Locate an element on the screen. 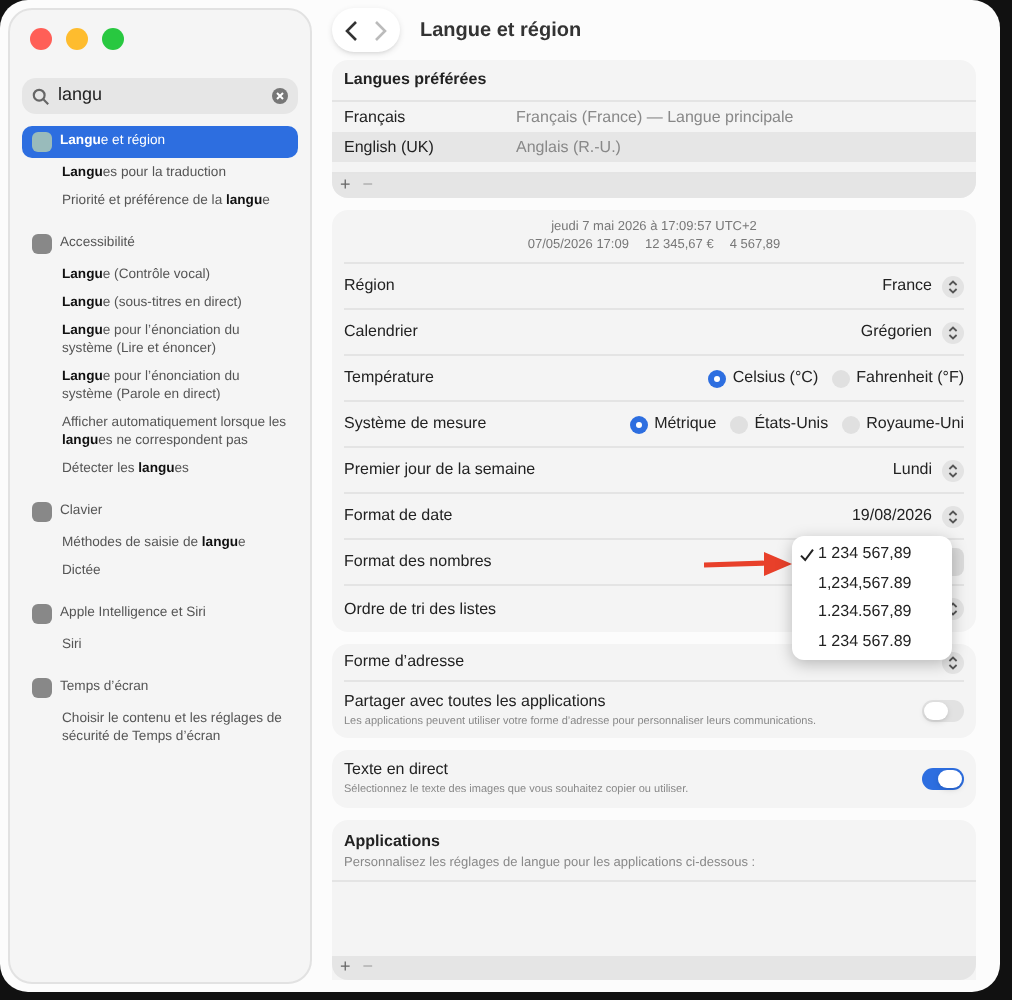 The image size is (1012, 1000). back-icon is located at coordinates (351, 30).